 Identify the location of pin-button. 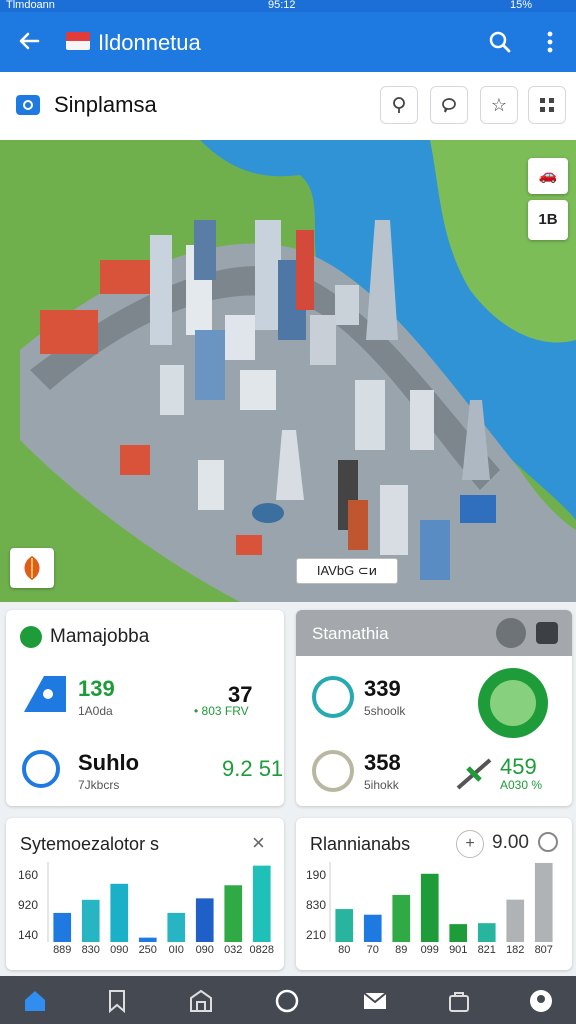
(399, 105).